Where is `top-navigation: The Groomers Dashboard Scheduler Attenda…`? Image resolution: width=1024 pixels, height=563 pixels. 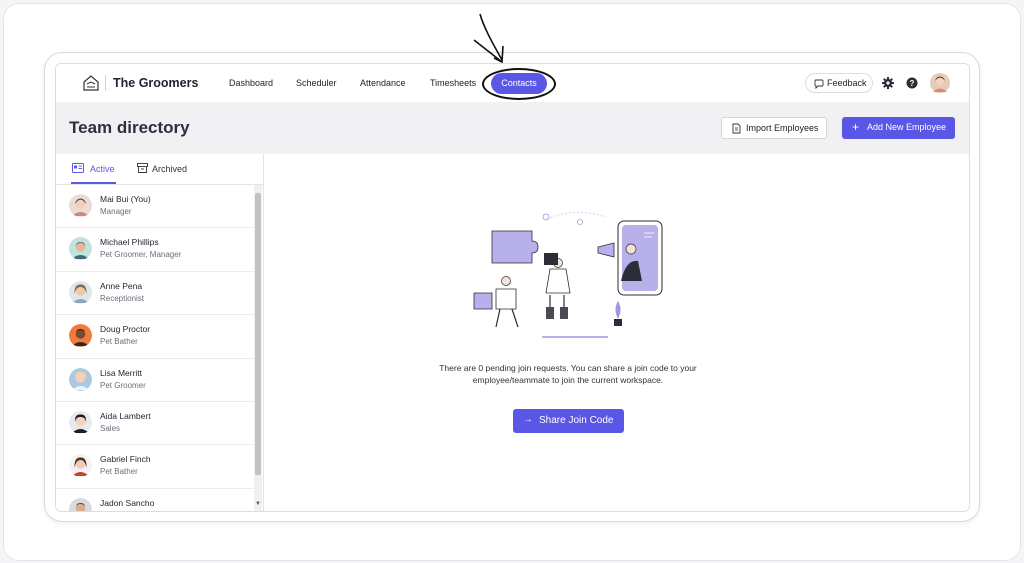 top-navigation: The Groomers Dashboard Scheduler Attenda… is located at coordinates (512, 83).